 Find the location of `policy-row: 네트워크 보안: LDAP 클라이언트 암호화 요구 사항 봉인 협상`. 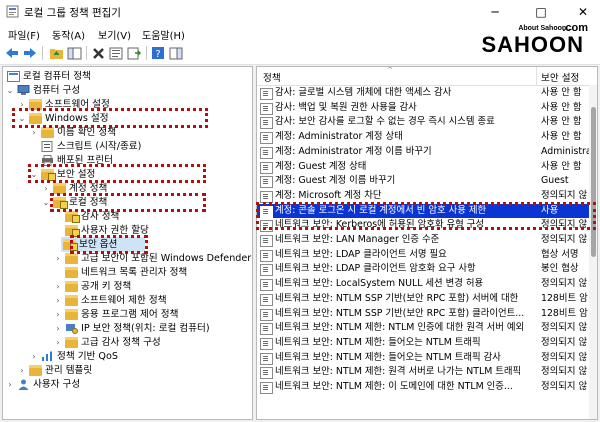

policy-row: 네트워크 보안: LDAP 클라이언트 암호화 요구 사항 봉인 협상 is located at coordinates (427, 269).